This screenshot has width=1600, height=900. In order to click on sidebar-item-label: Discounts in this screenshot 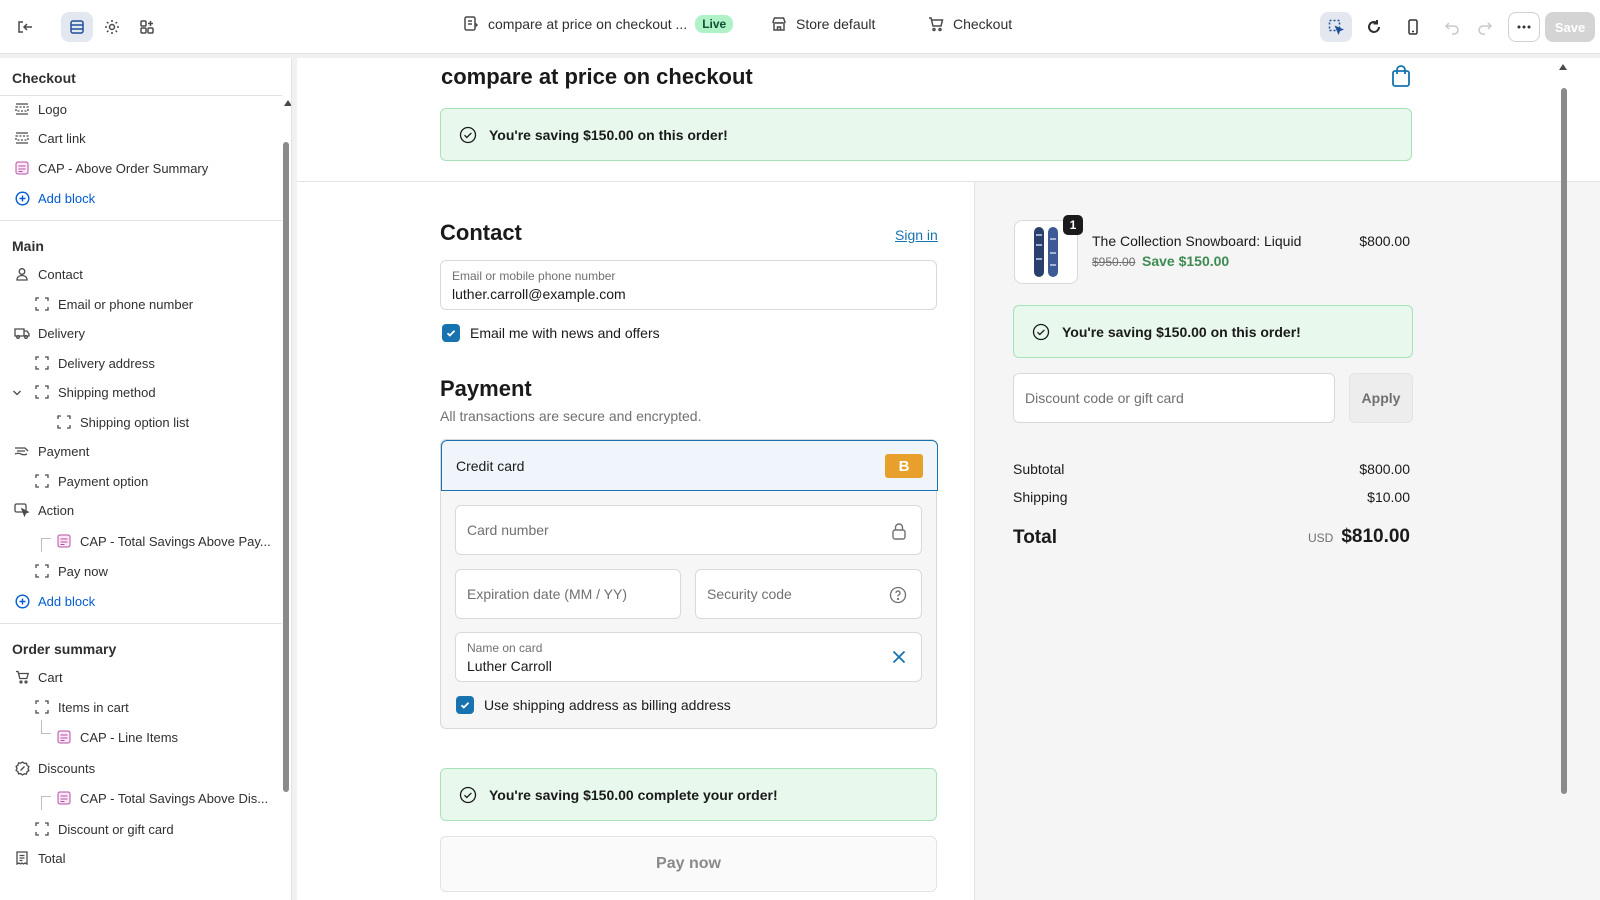, I will do `click(67, 768)`.